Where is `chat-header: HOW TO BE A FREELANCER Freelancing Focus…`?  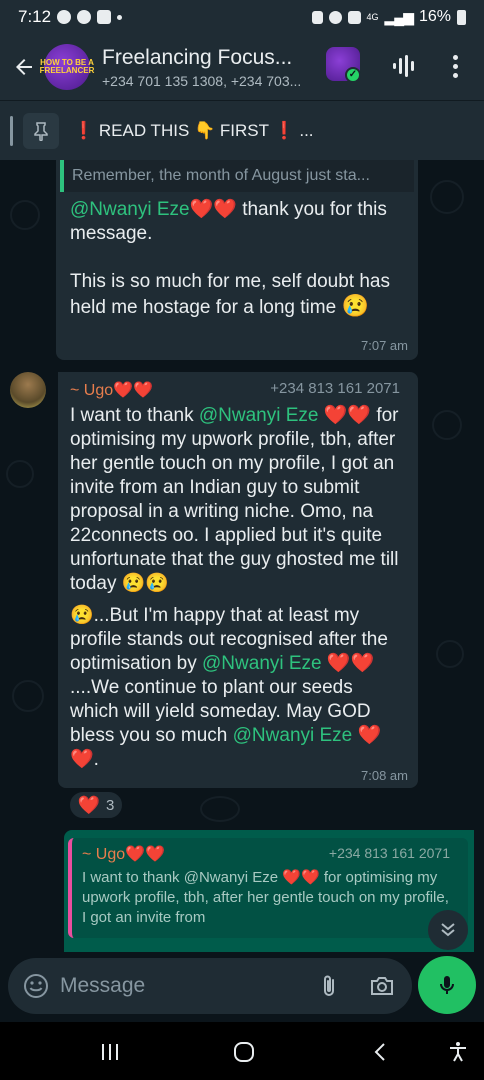 chat-header: HOW TO BE A FREELANCER Freelancing Focus… is located at coordinates (242, 67).